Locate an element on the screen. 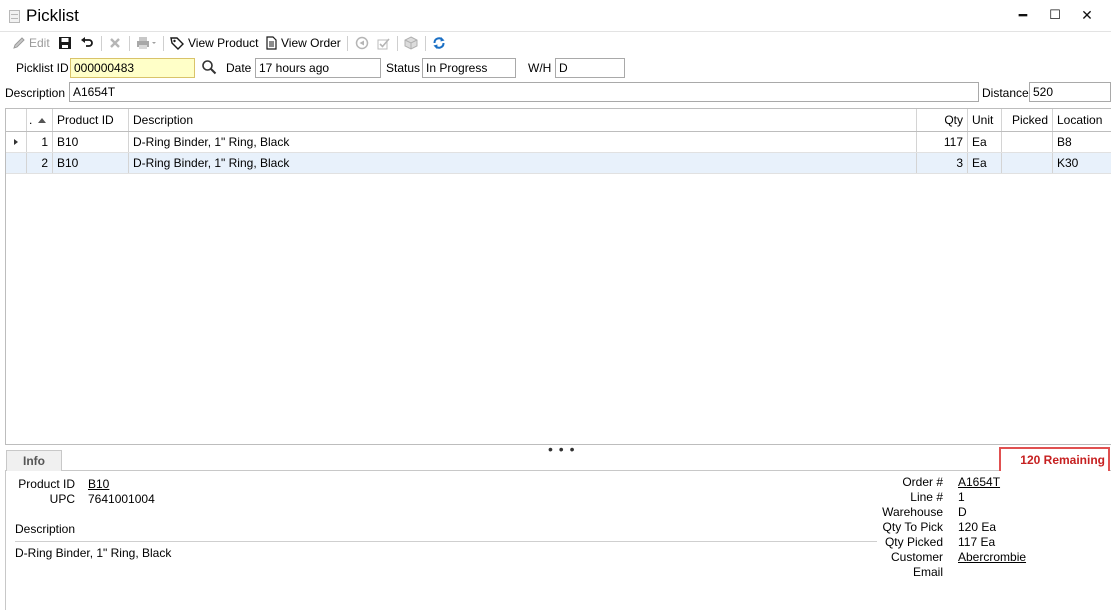 Image resolution: width=1111 pixels, height=610 pixels. info-line-label: Line # is located at coordinates (926, 497).